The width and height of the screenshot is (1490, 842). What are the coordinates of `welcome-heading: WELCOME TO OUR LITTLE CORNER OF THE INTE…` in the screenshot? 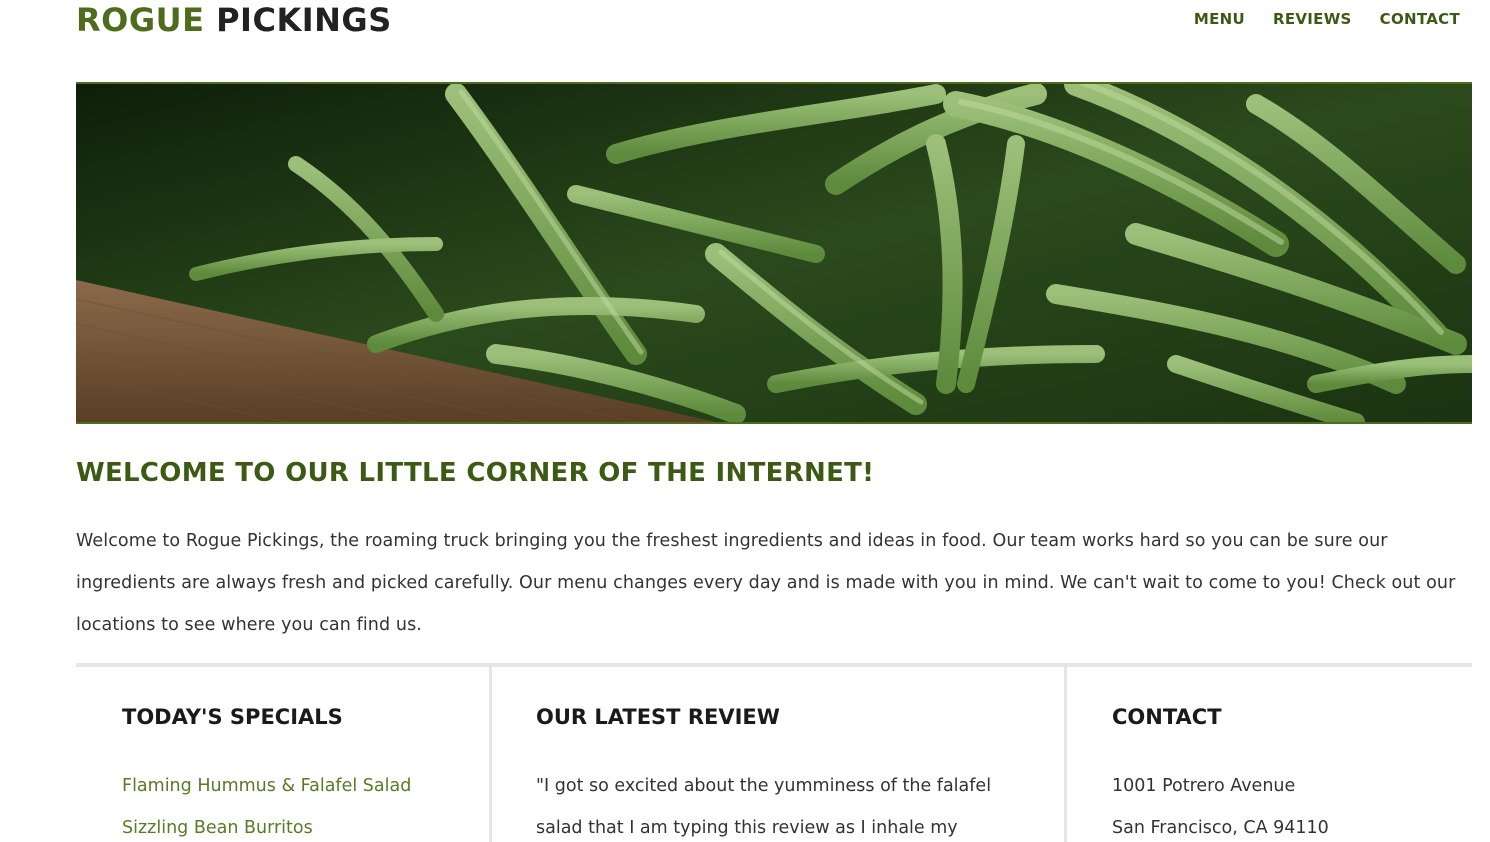 It's located at (475, 473).